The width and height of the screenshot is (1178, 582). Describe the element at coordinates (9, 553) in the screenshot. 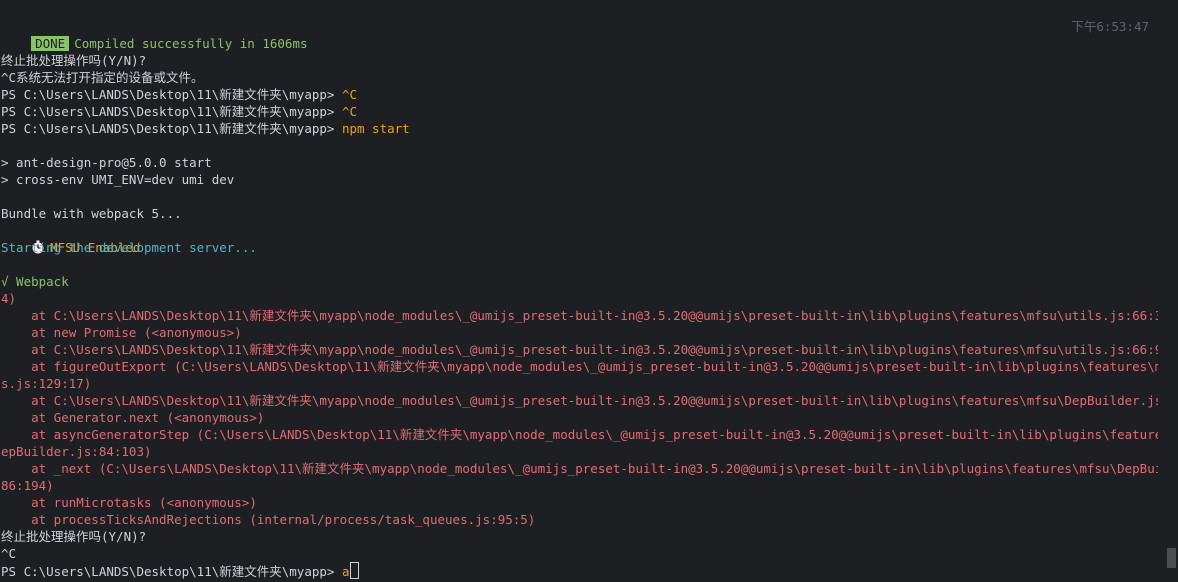

I see `terminal-line: ^C` at that location.